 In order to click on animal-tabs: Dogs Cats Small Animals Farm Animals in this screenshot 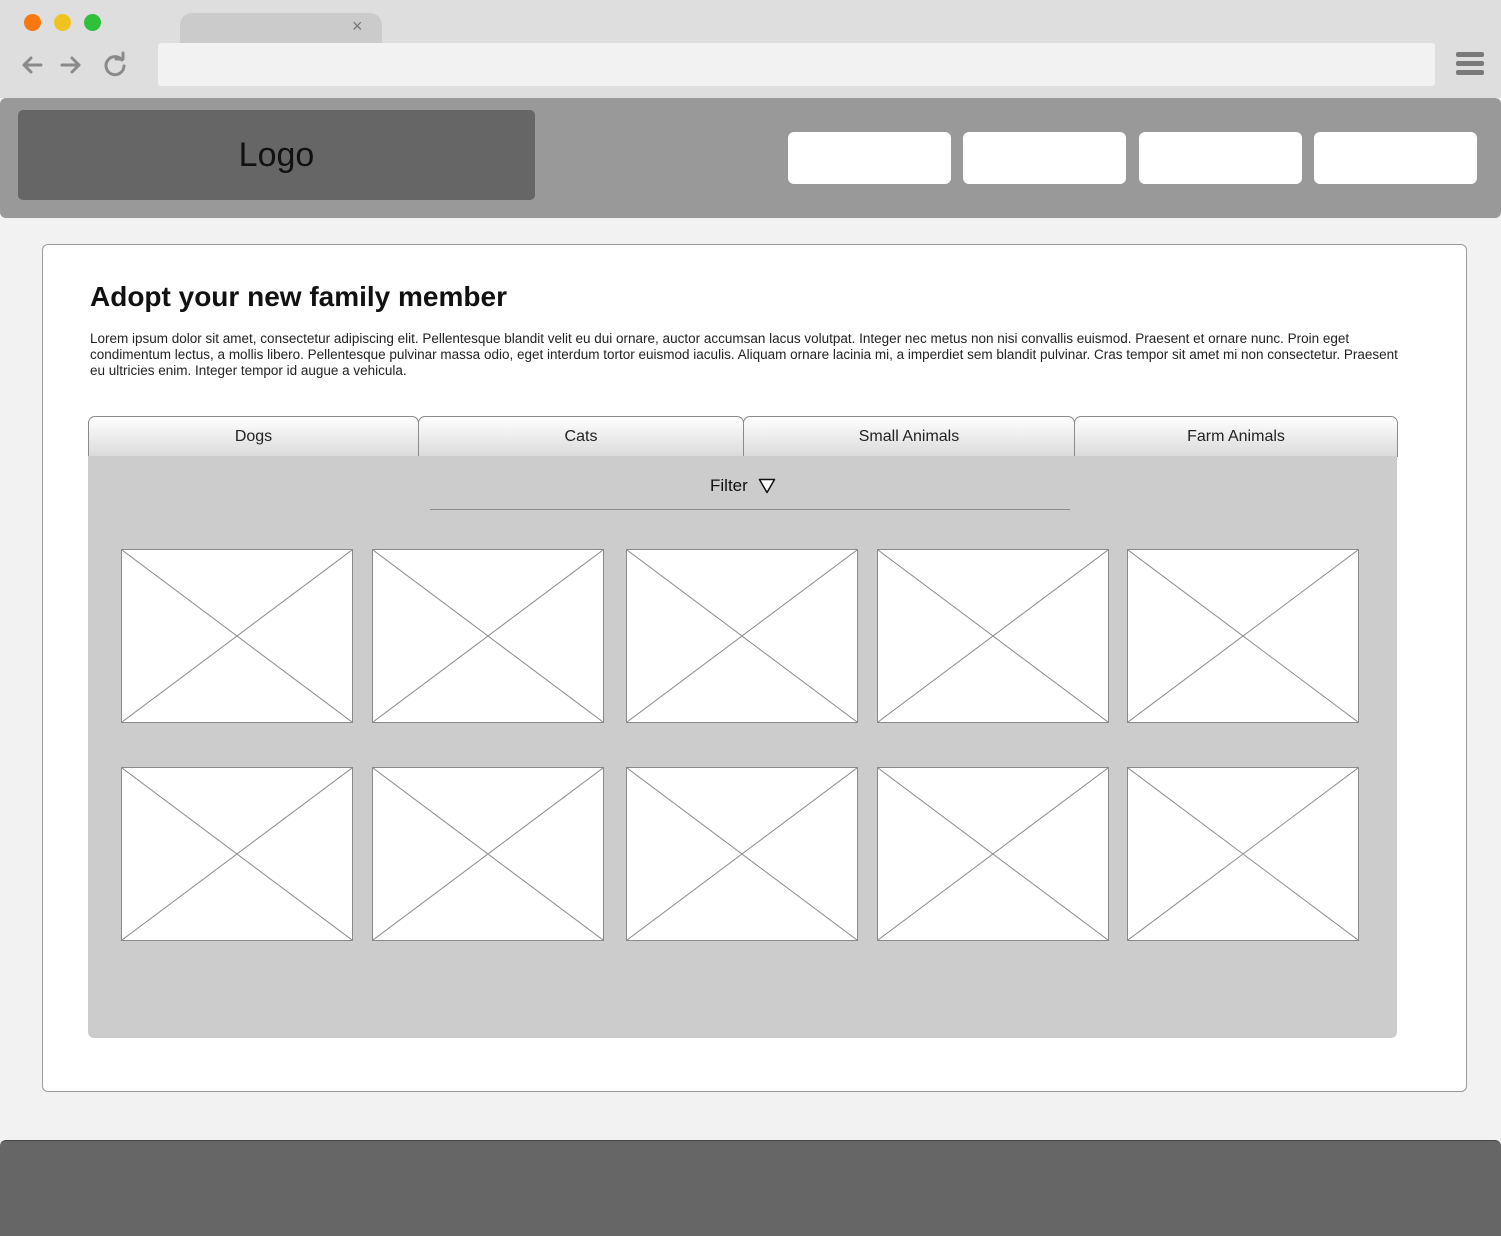, I will do `click(743, 436)`.